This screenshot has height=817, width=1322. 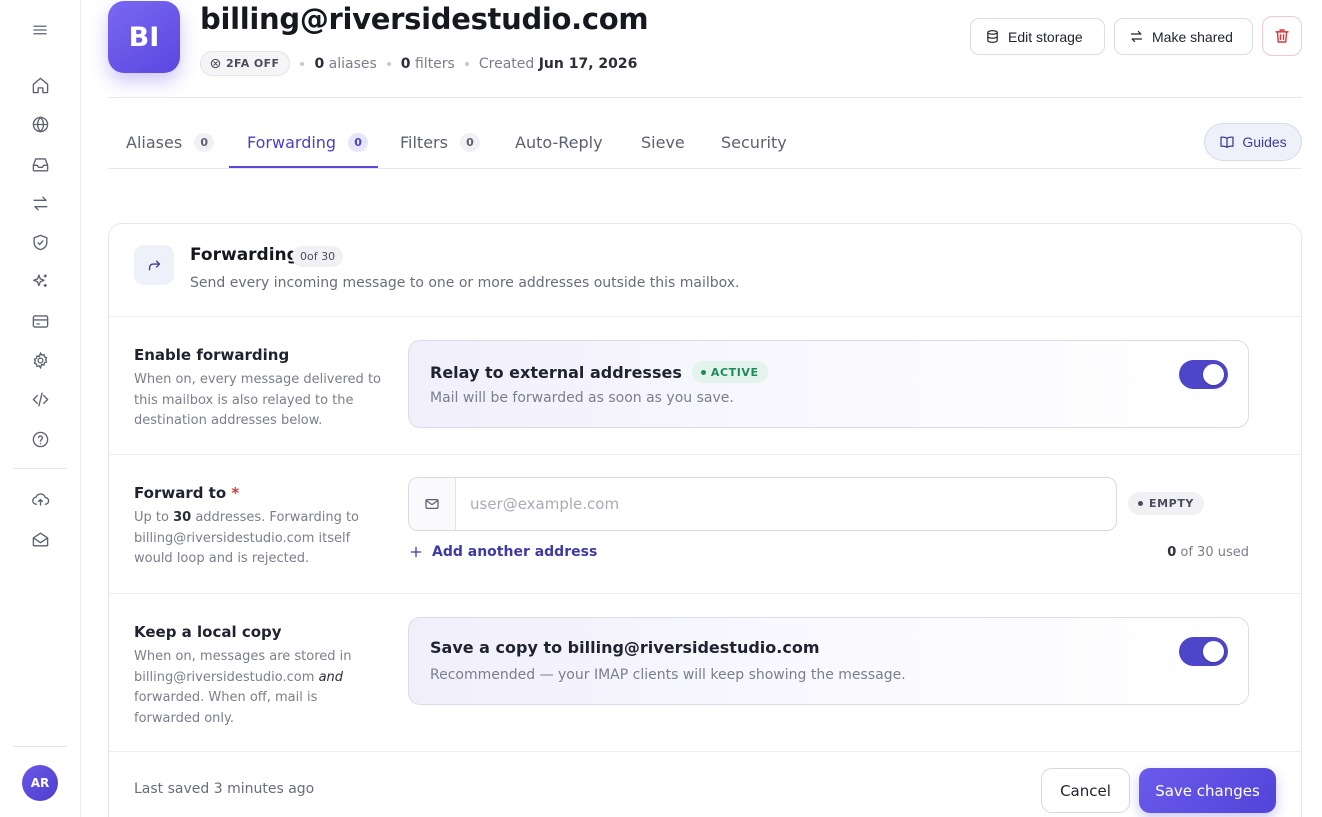 I want to click on tab-security: Security, so click(x=754, y=142).